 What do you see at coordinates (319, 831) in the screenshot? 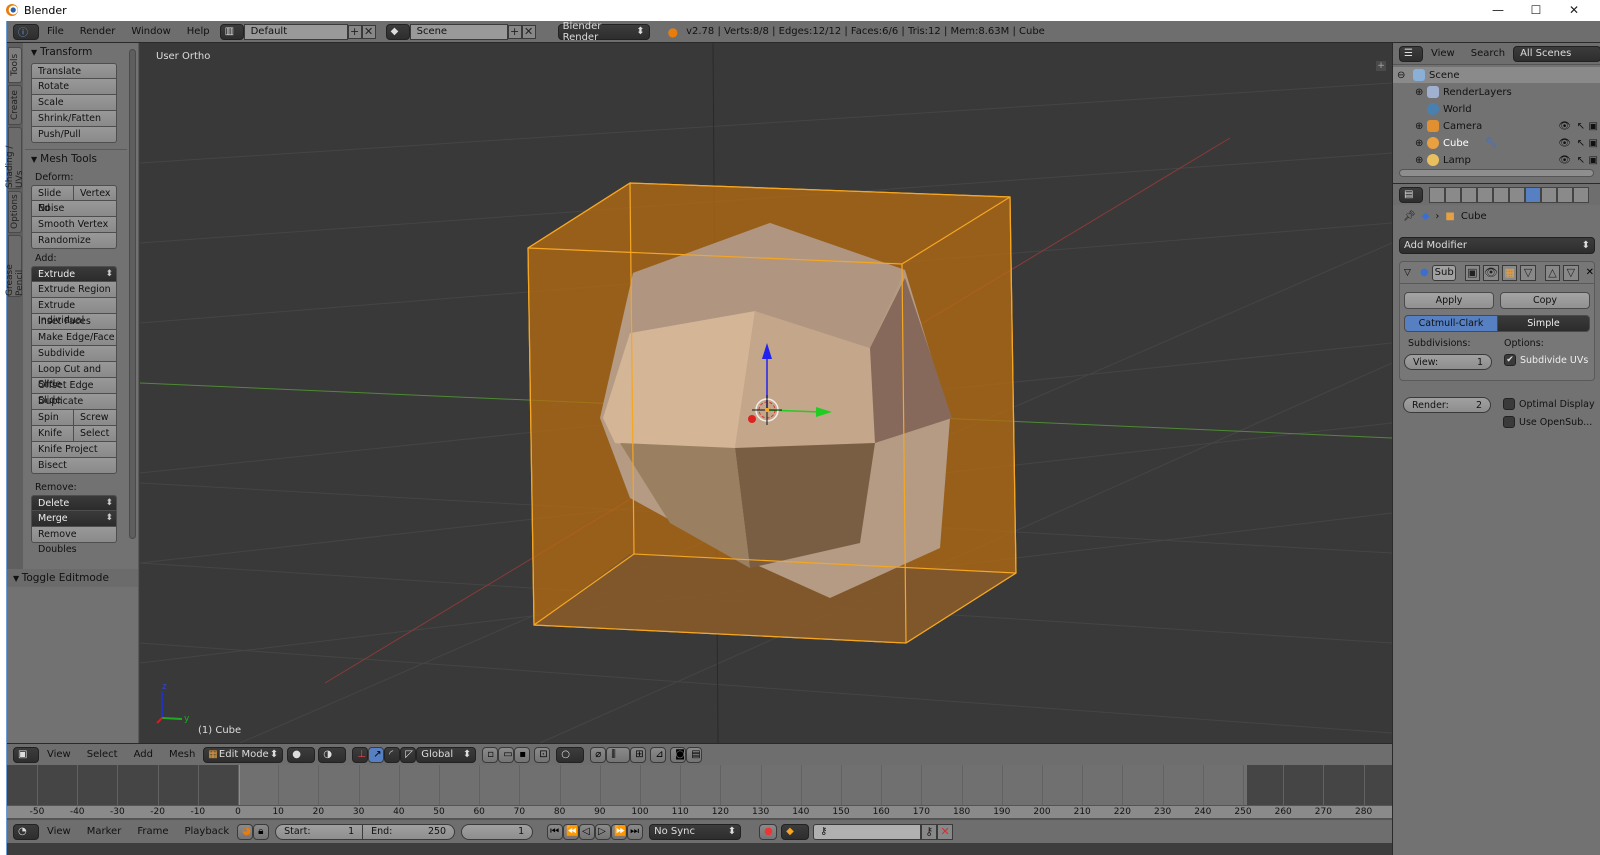
I see `start-frame-field: Start: 1` at bounding box center [319, 831].